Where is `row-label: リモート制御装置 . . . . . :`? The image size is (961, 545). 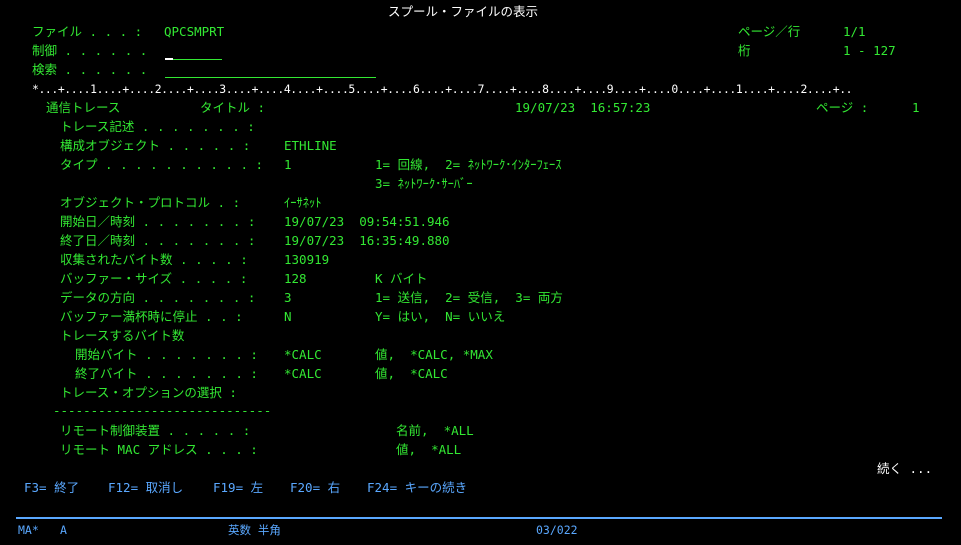
row-label: リモート制御装置 . . . . . : is located at coordinates (155, 430).